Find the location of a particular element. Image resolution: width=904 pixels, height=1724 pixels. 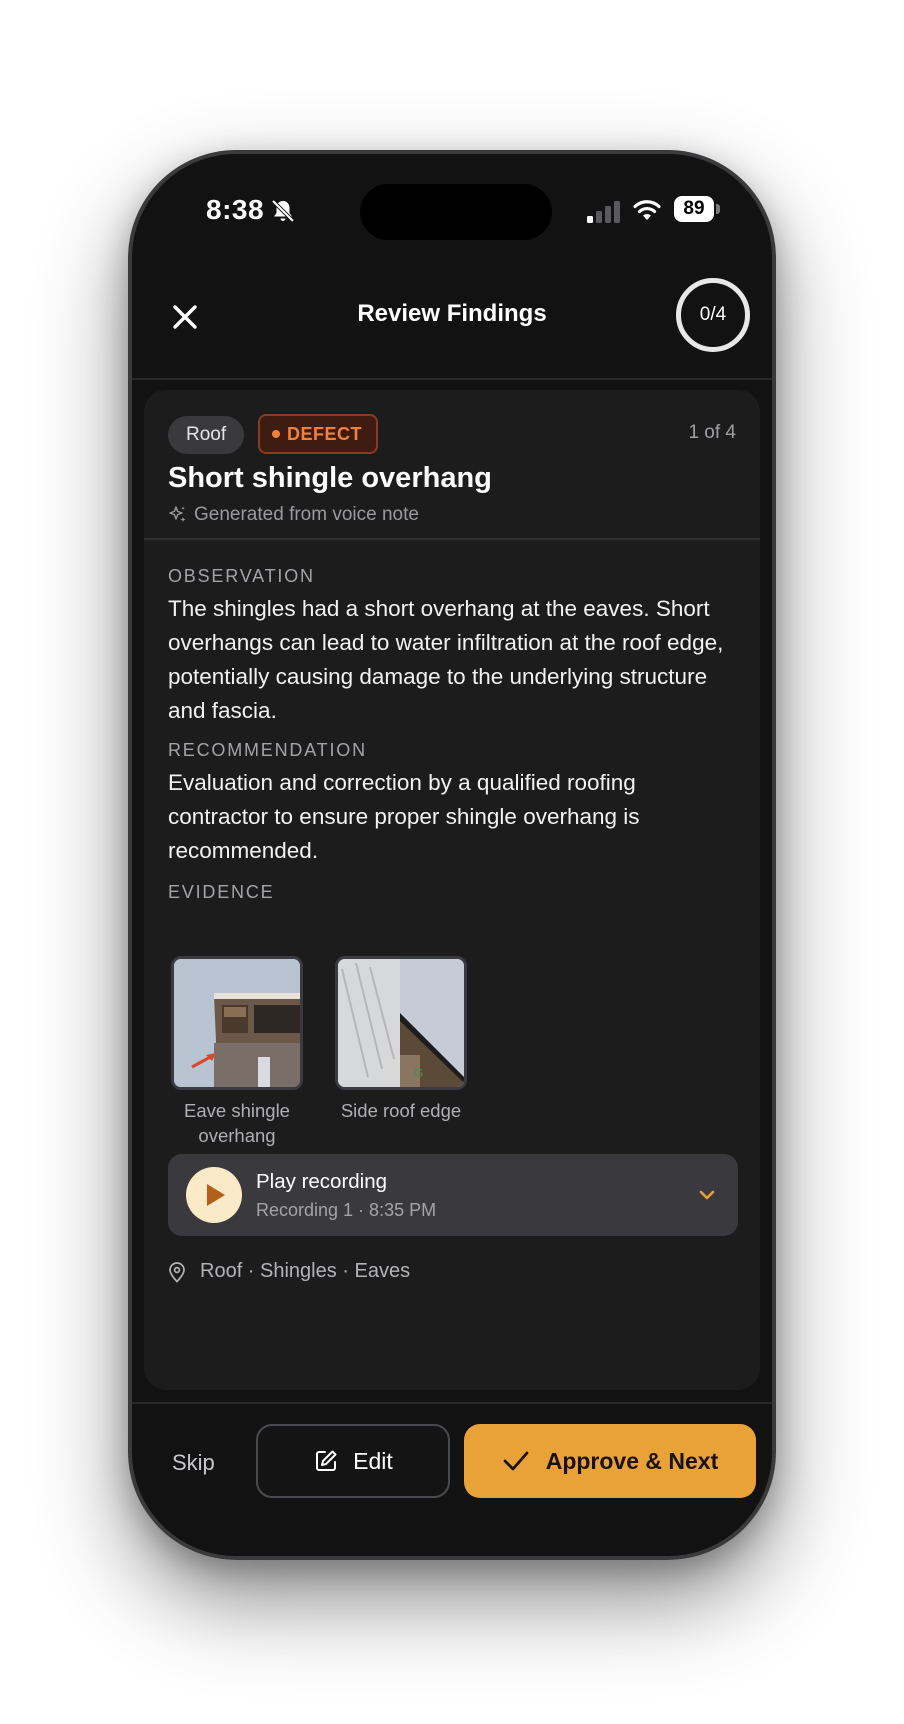

source-text: Generated from voice note is located at coordinates (306, 514).